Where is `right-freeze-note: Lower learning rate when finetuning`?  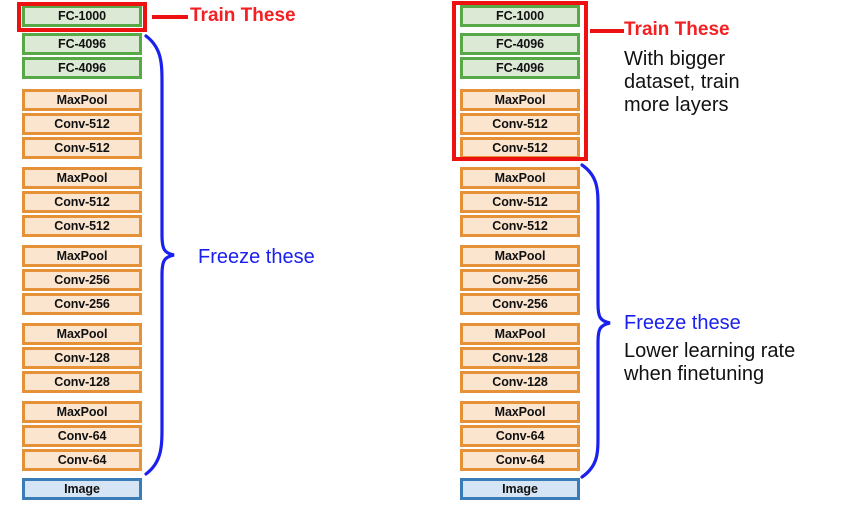 right-freeze-note: Lower learning rate when finetuning is located at coordinates (710, 363).